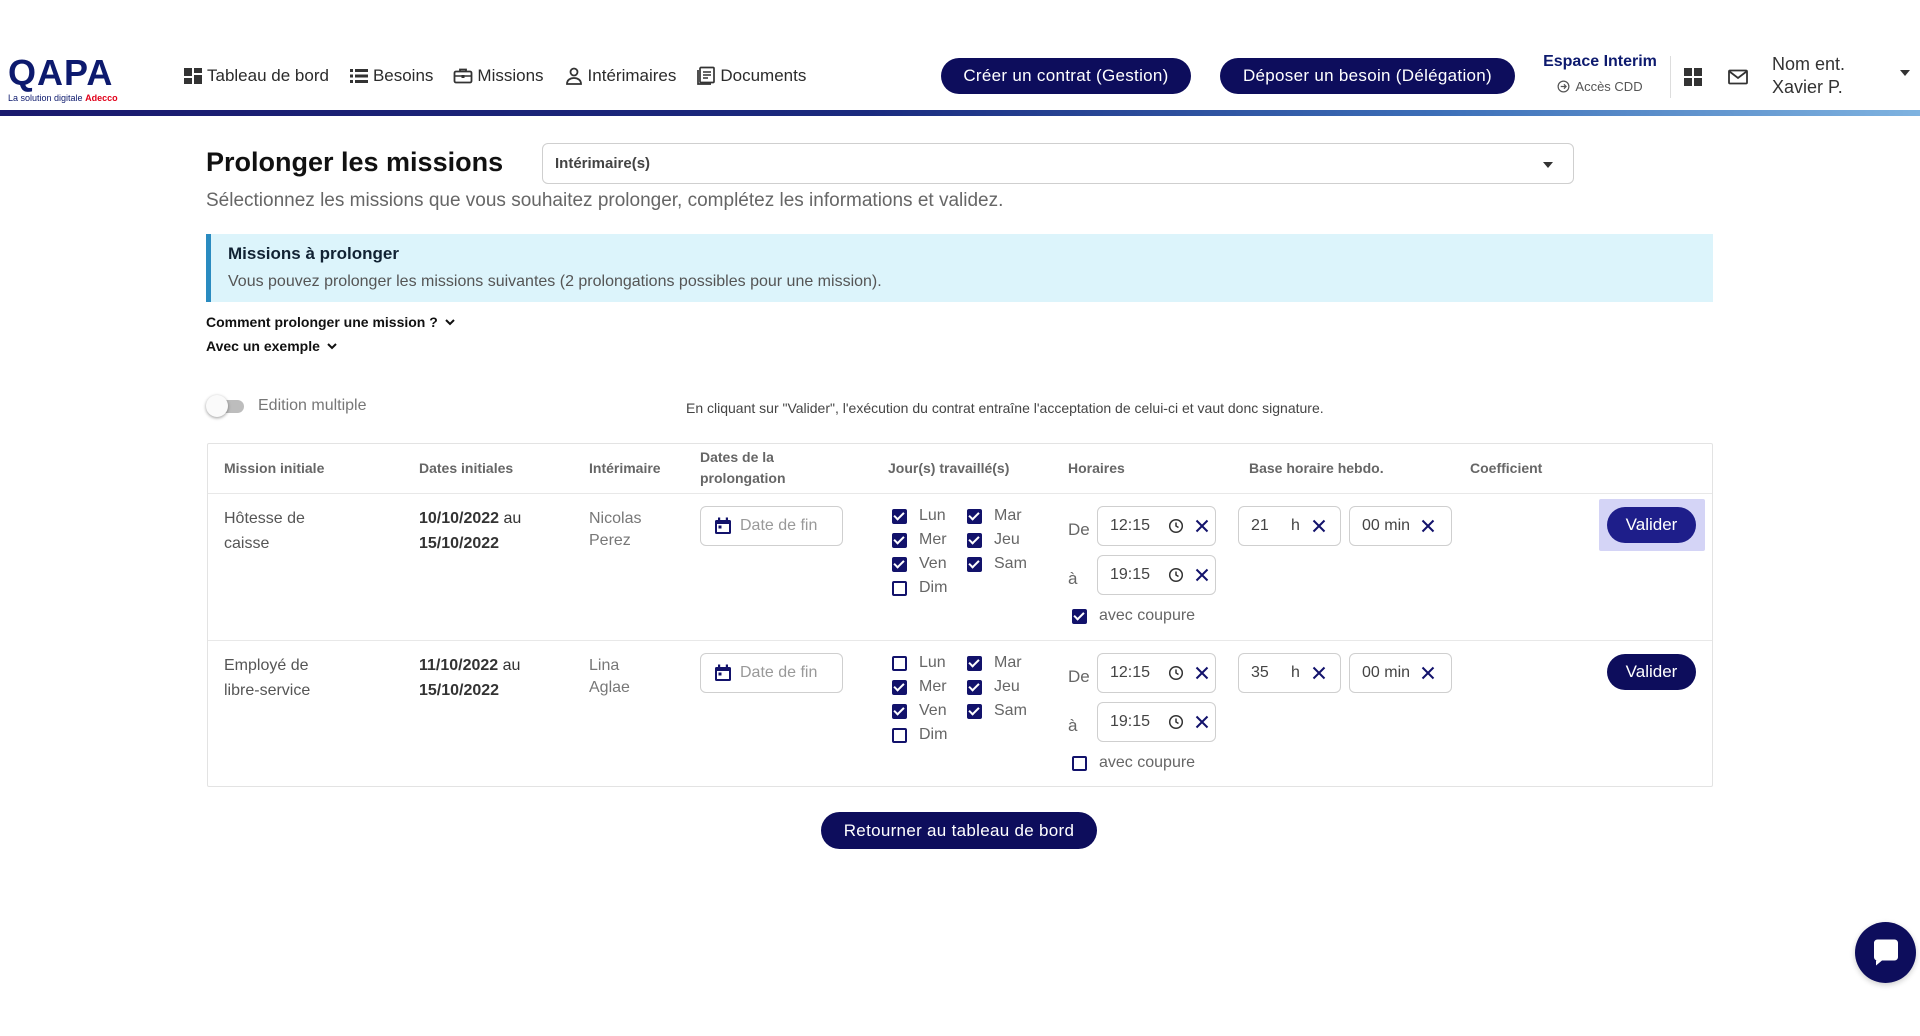  I want to click on day-label: Ven, so click(933, 563).